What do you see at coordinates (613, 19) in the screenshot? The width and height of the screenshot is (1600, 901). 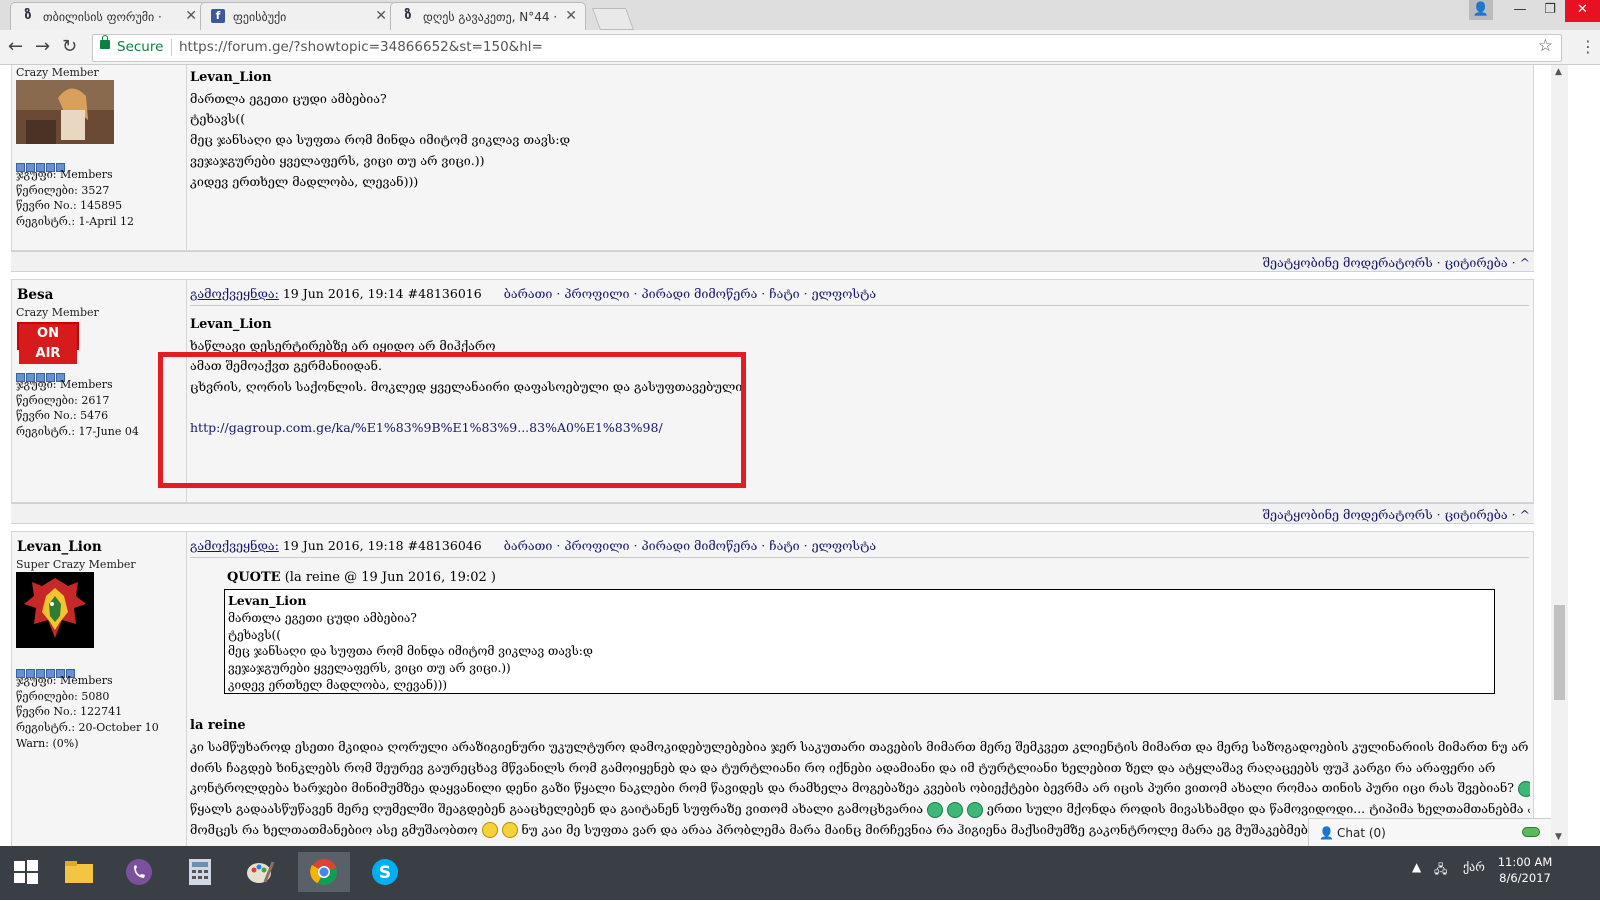 I see `new-tab-button` at bounding box center [613, 19].